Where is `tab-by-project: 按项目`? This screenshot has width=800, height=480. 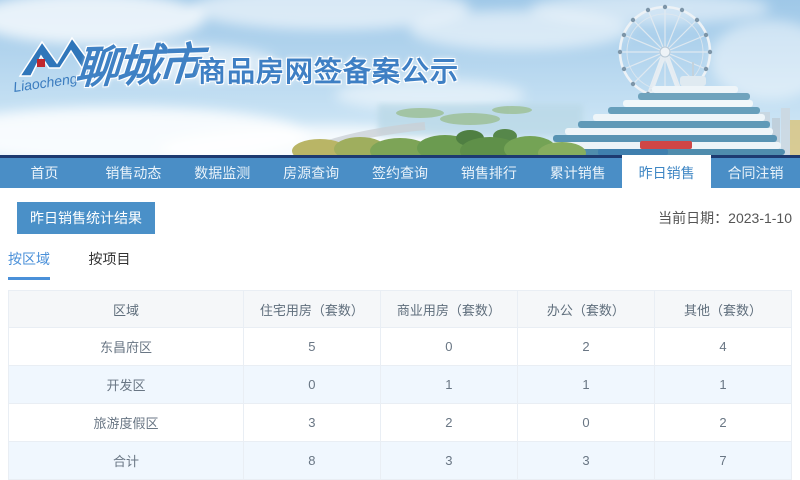 tab-by-project: 按项目 is located at coordinates (109, 263).